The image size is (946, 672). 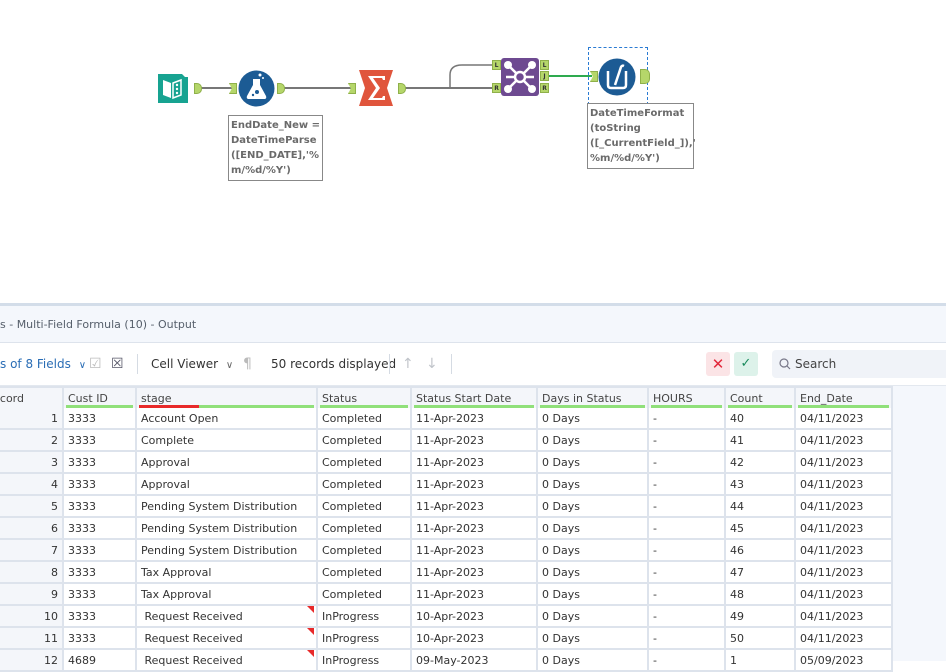 I want to click on count-cell: 47, so click(x=761, y=573).